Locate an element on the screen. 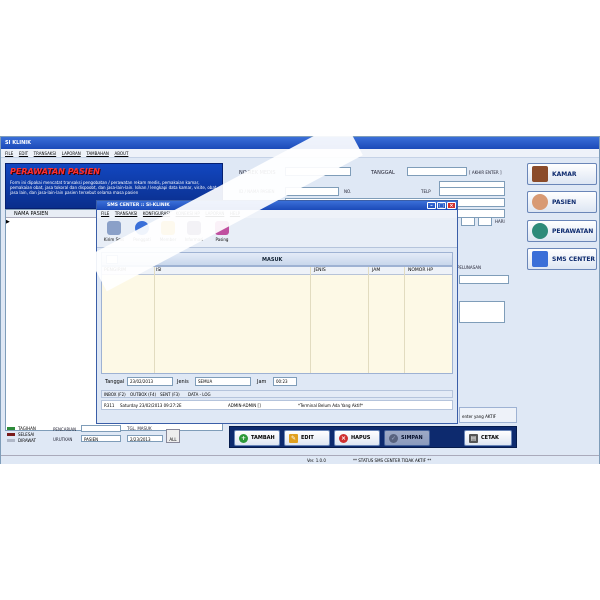 Image resolution: width=600 pixels, height=600 pixels. status-user: ADMIN-ADMIN [] is located at coordinates (244, 405).